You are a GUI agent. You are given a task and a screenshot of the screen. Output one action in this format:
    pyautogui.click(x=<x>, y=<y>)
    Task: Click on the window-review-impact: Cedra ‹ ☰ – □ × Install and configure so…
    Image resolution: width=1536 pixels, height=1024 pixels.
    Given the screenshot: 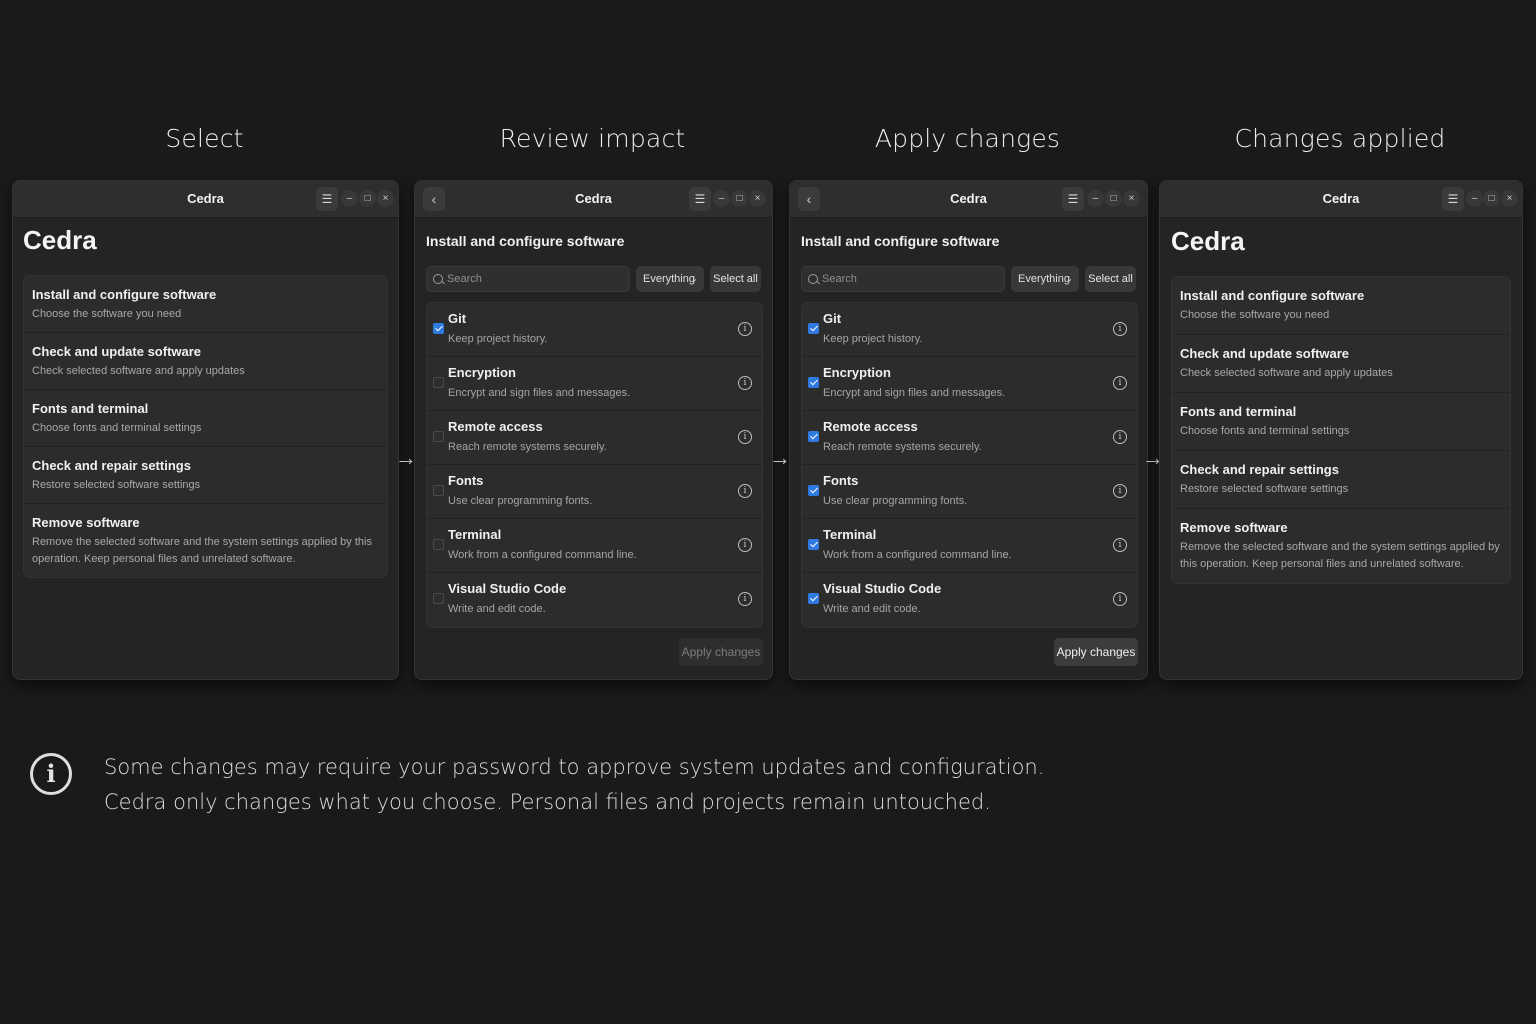 What is the action you would take?
    pyautogui.click(x=593, y=430)
    